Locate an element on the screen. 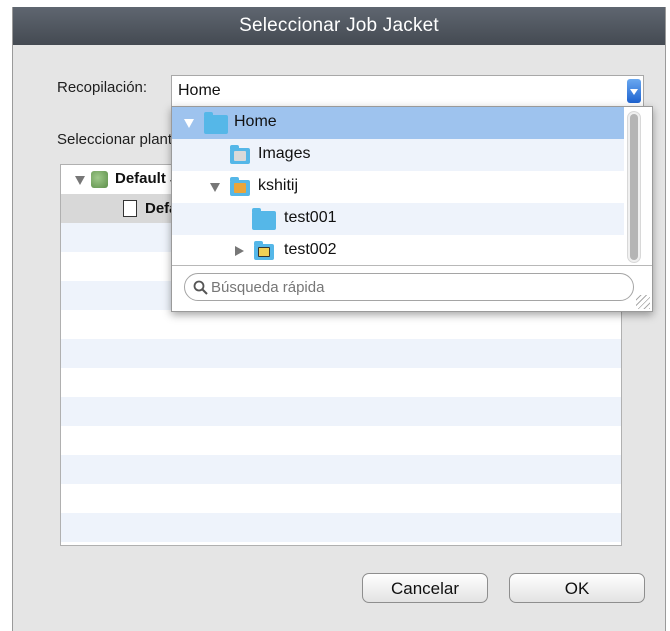 This screenshot has width=670, height=631. popup-scrollbar is located at coordinates (634, 187).